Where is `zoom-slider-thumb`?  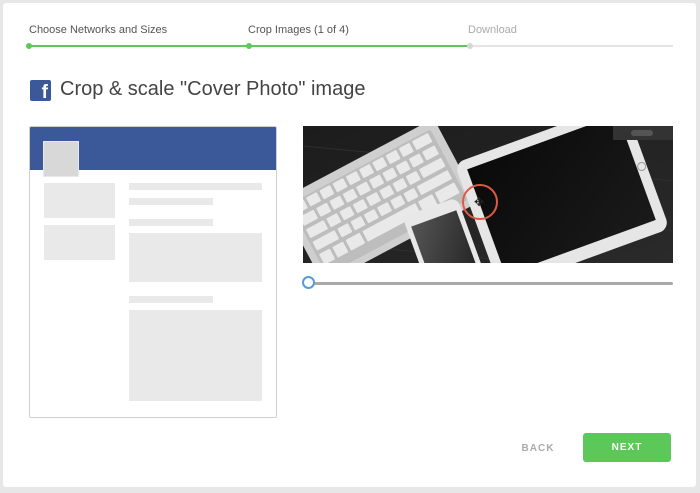
zoom-slider-thumb is located at coordinates (308, 282).